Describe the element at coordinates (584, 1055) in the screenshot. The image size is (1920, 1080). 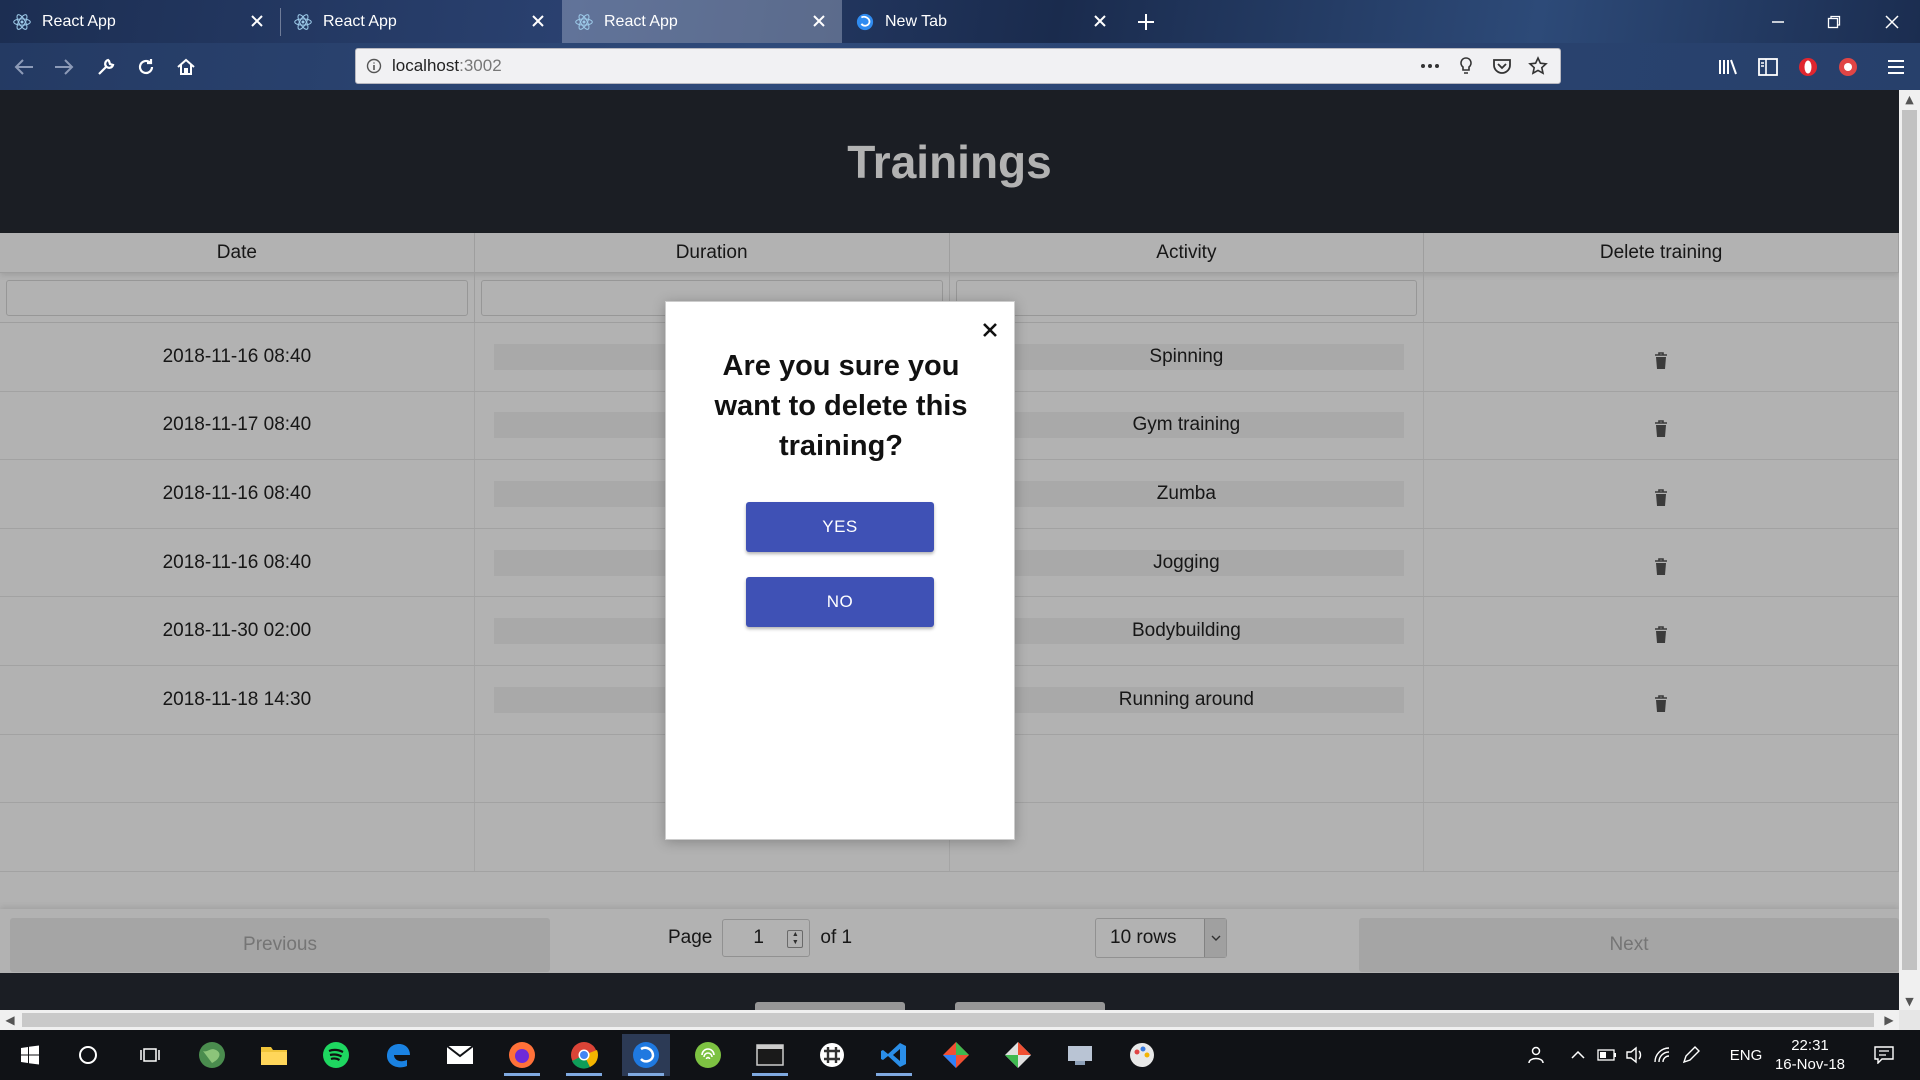
I see `chrome-icon` at that location.